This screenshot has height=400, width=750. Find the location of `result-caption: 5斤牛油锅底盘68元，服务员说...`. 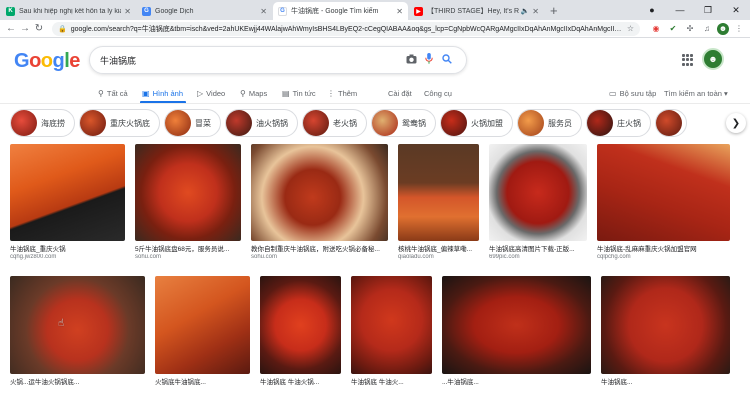

result-caption: 5斤牛油锅底盘68元，服务员说... is located at coordinates (188, 248).